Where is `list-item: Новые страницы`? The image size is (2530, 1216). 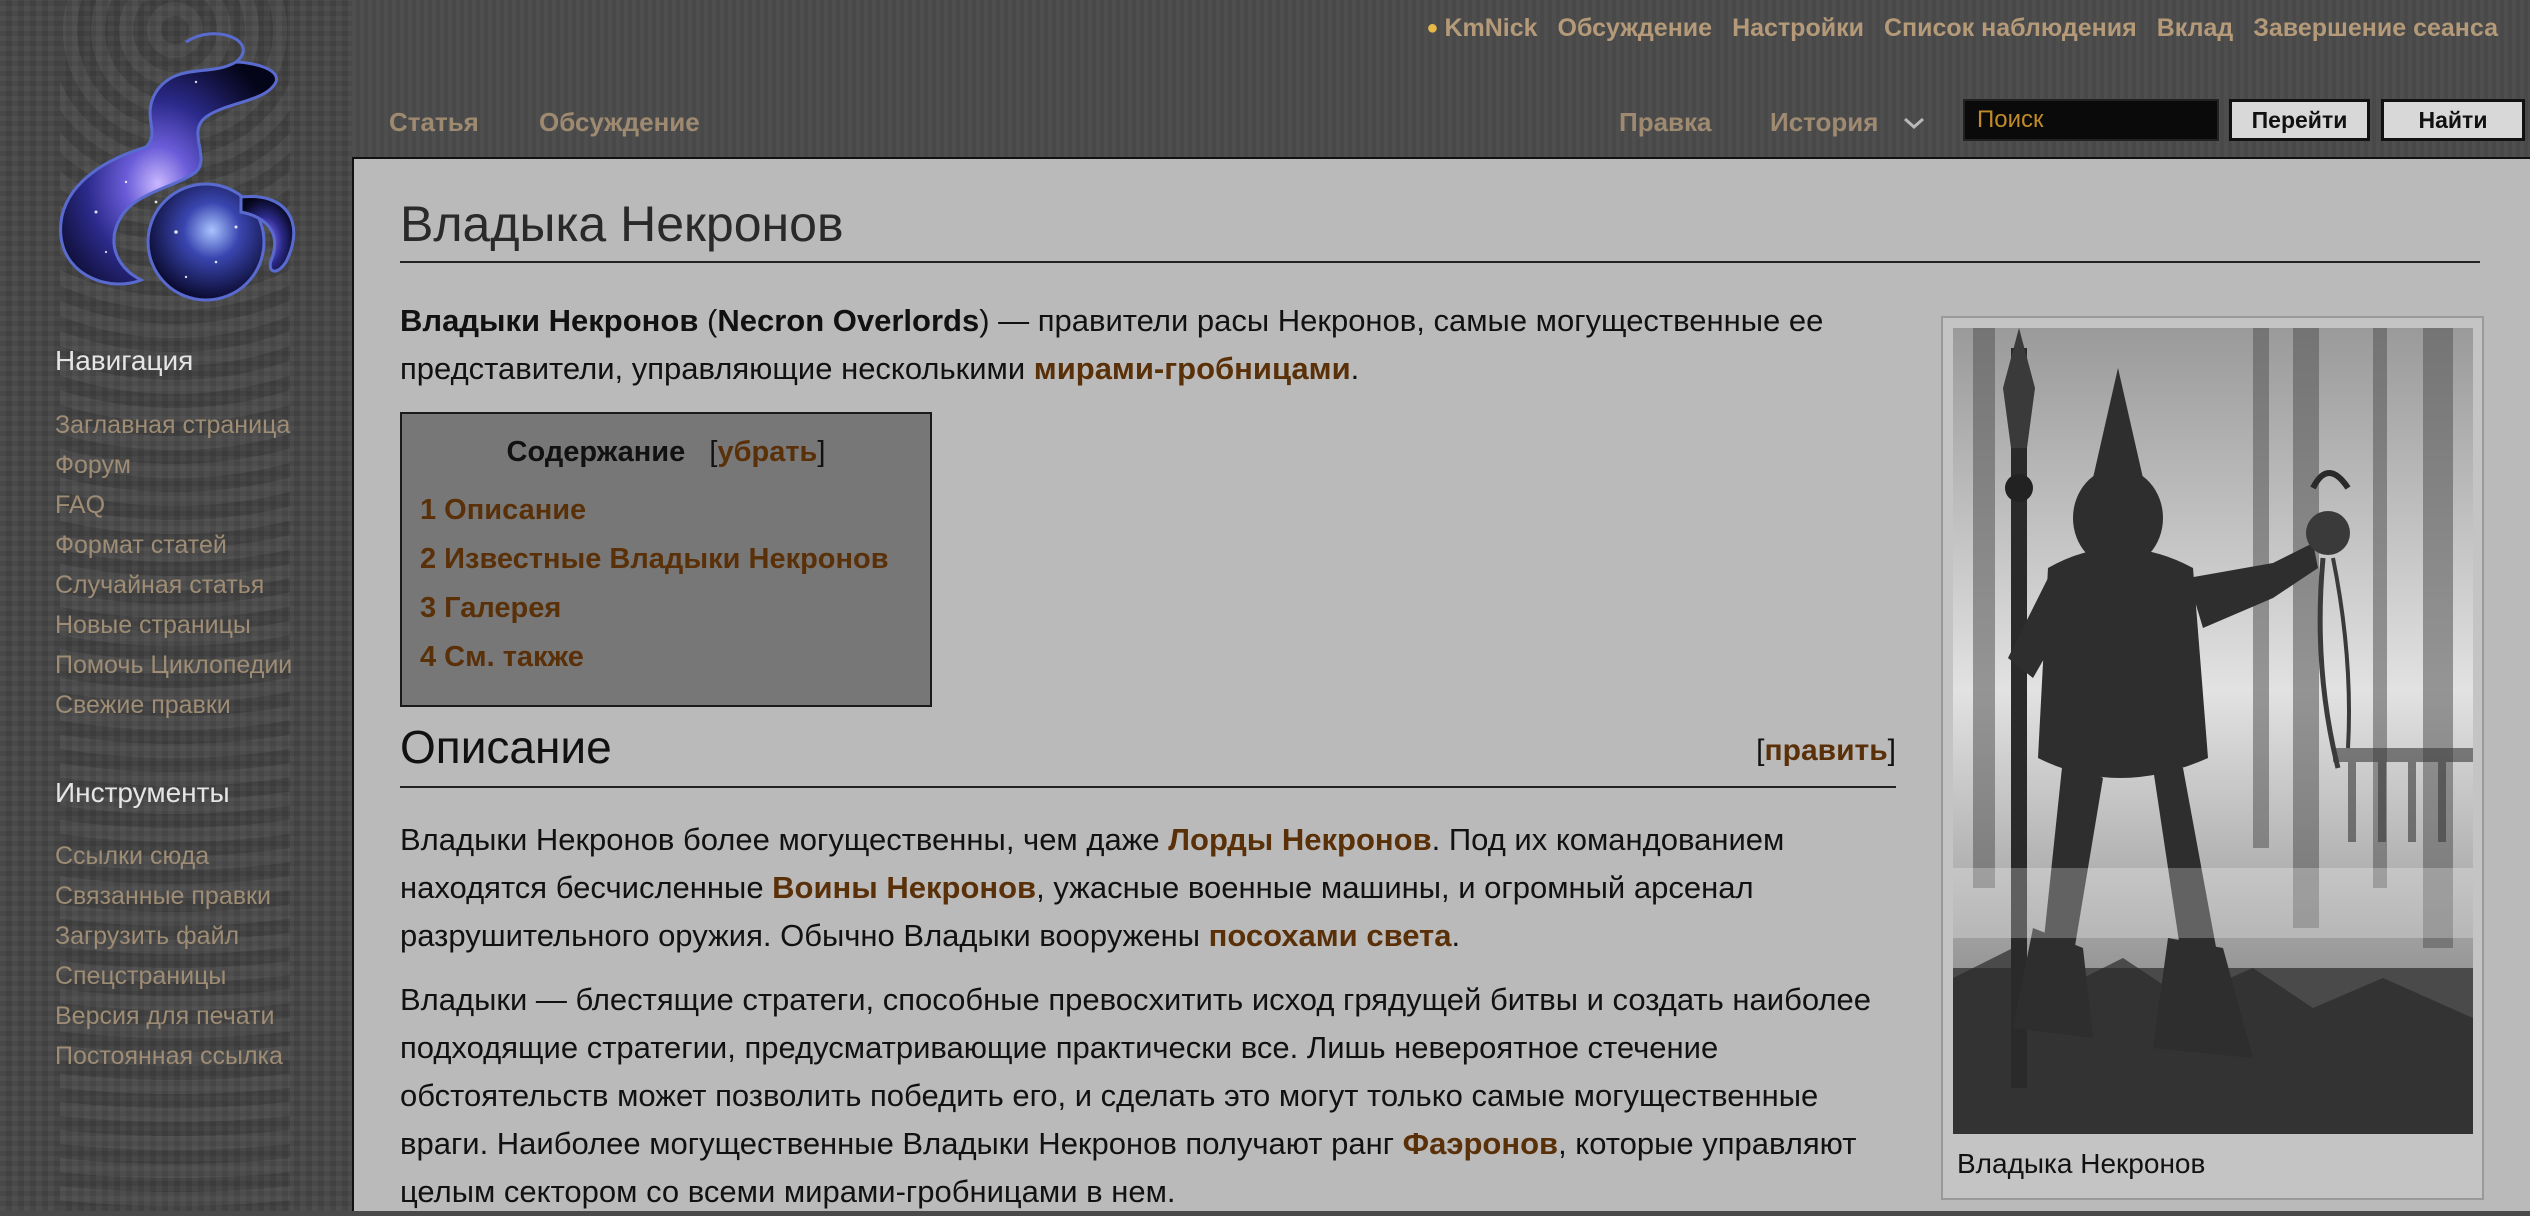 list-item: Новые страницы is located at coordinates (173, 625).